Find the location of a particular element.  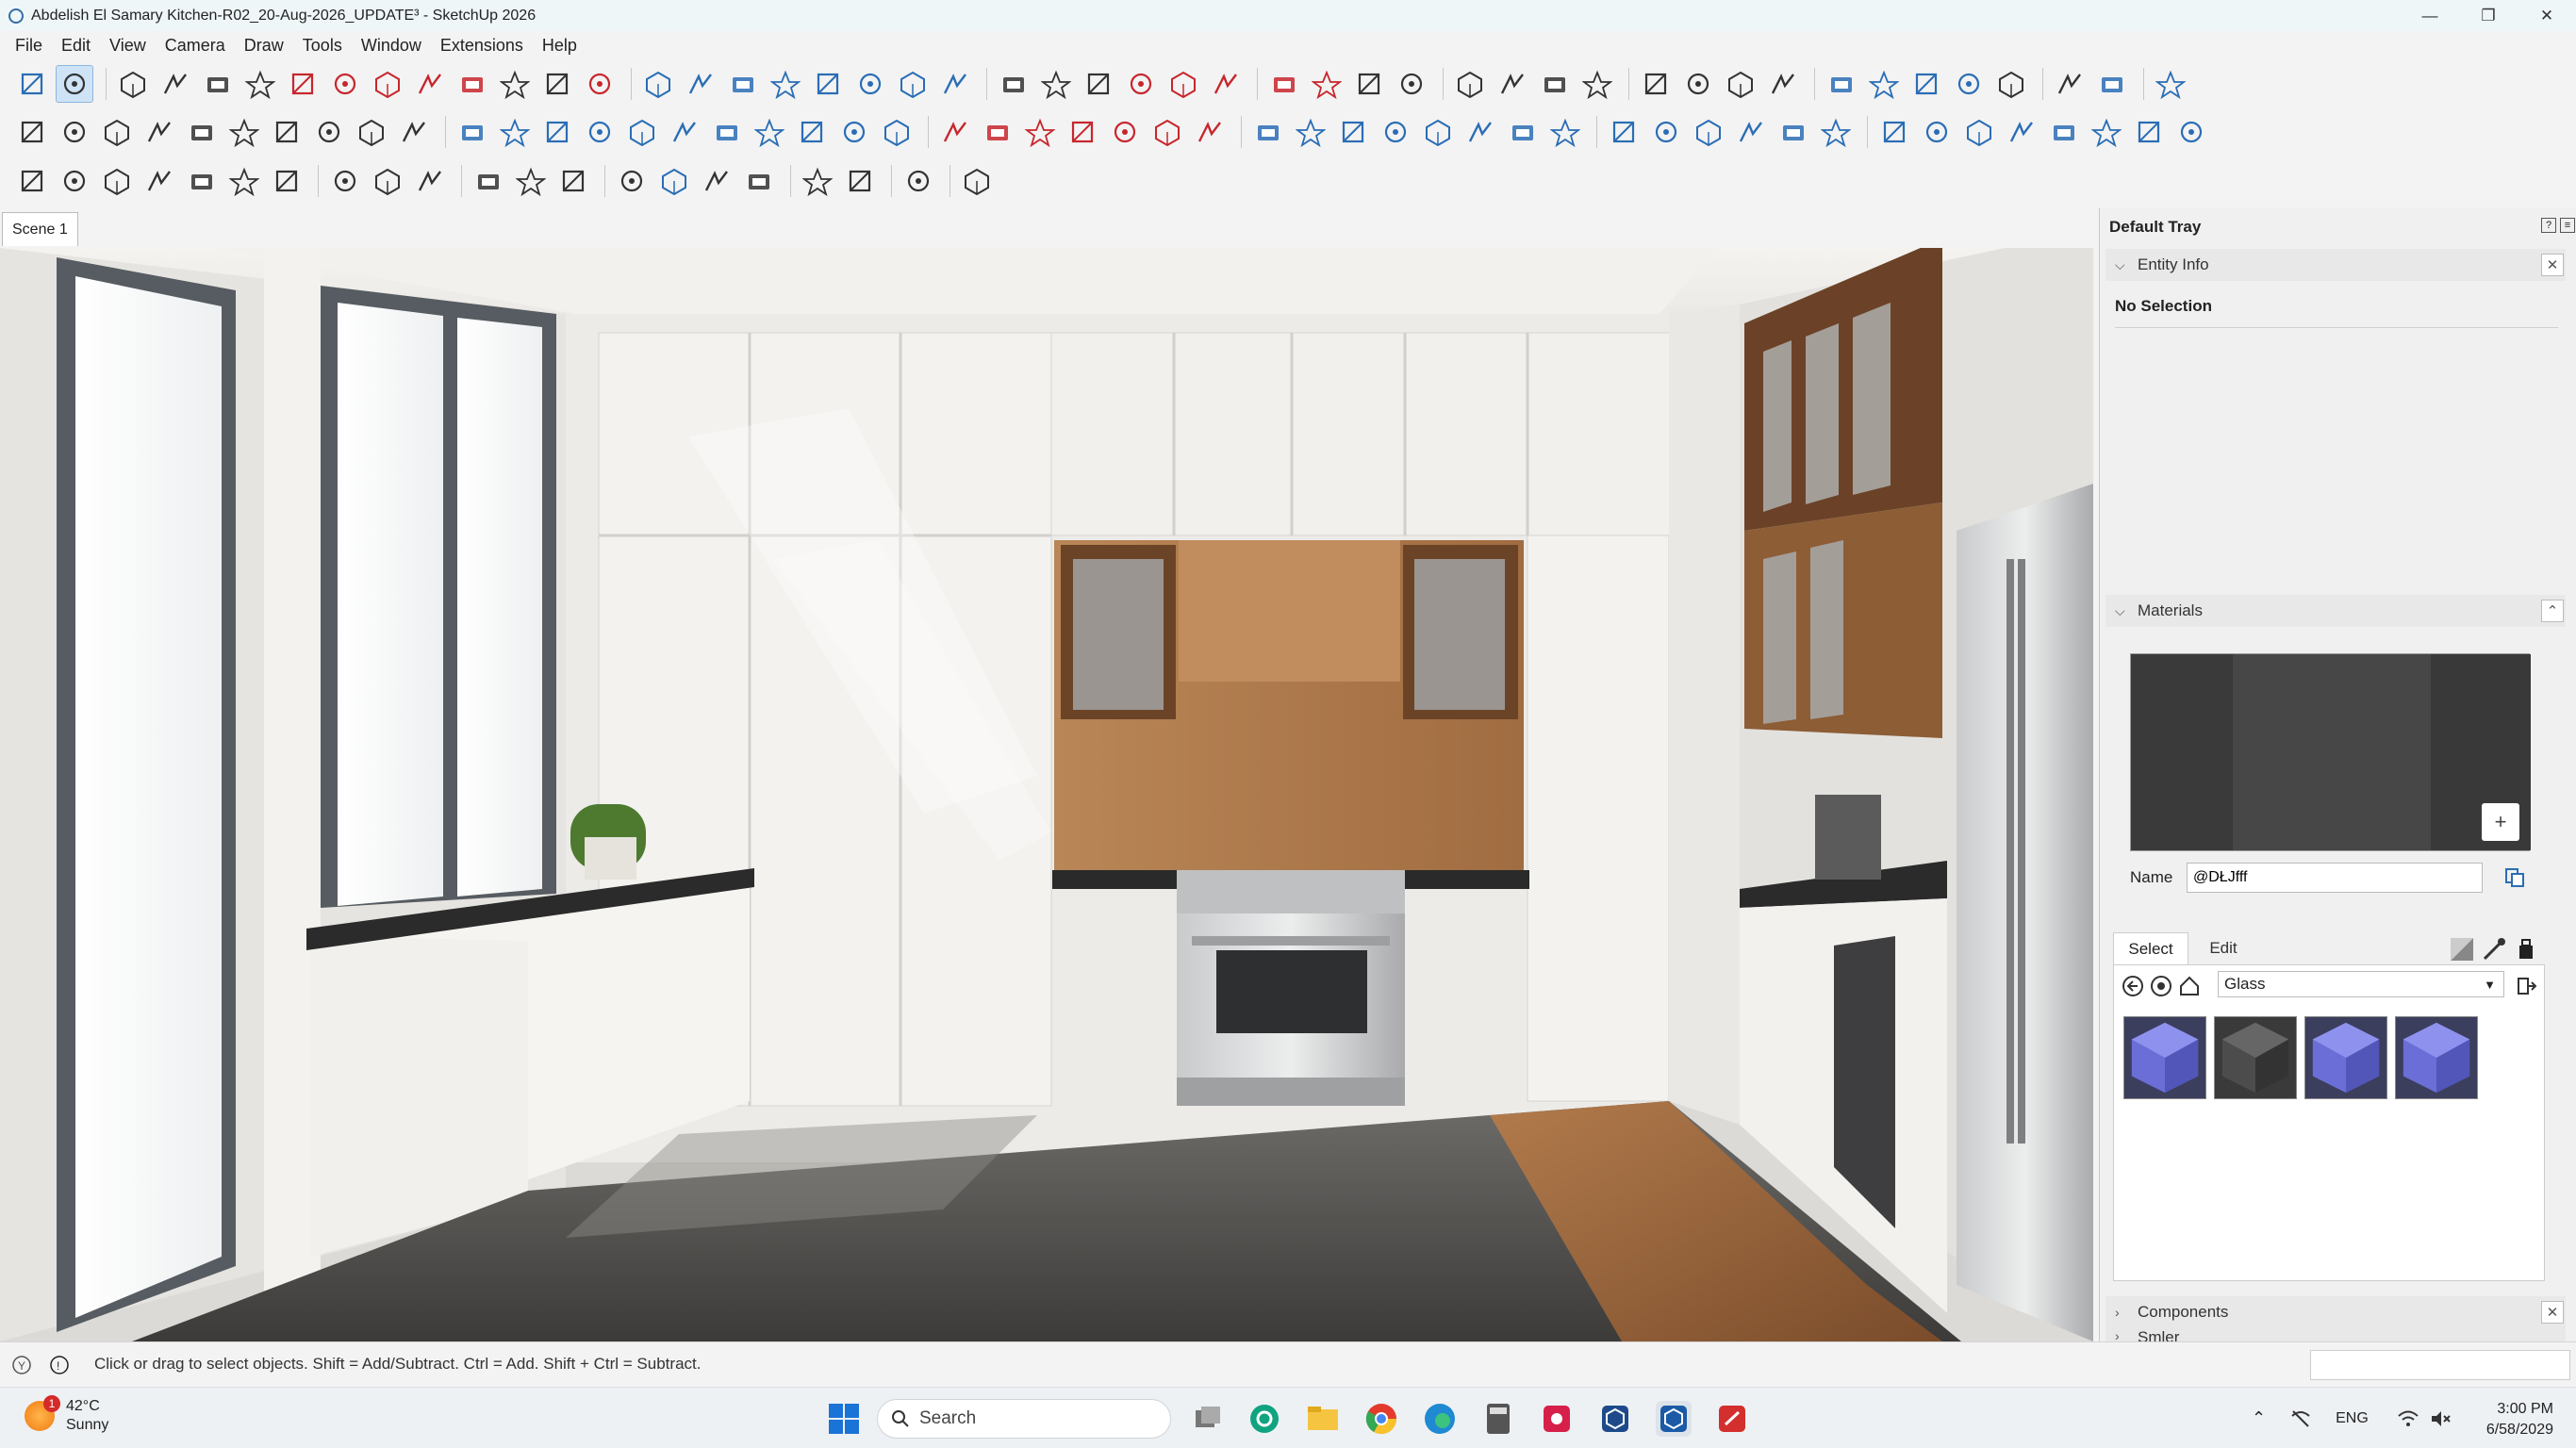

grid2-button is located at coordinates (387, 181).